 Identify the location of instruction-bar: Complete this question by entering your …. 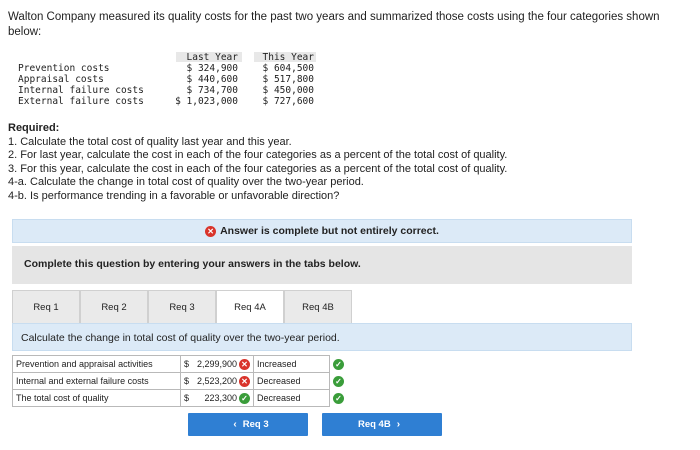
(322, 265).